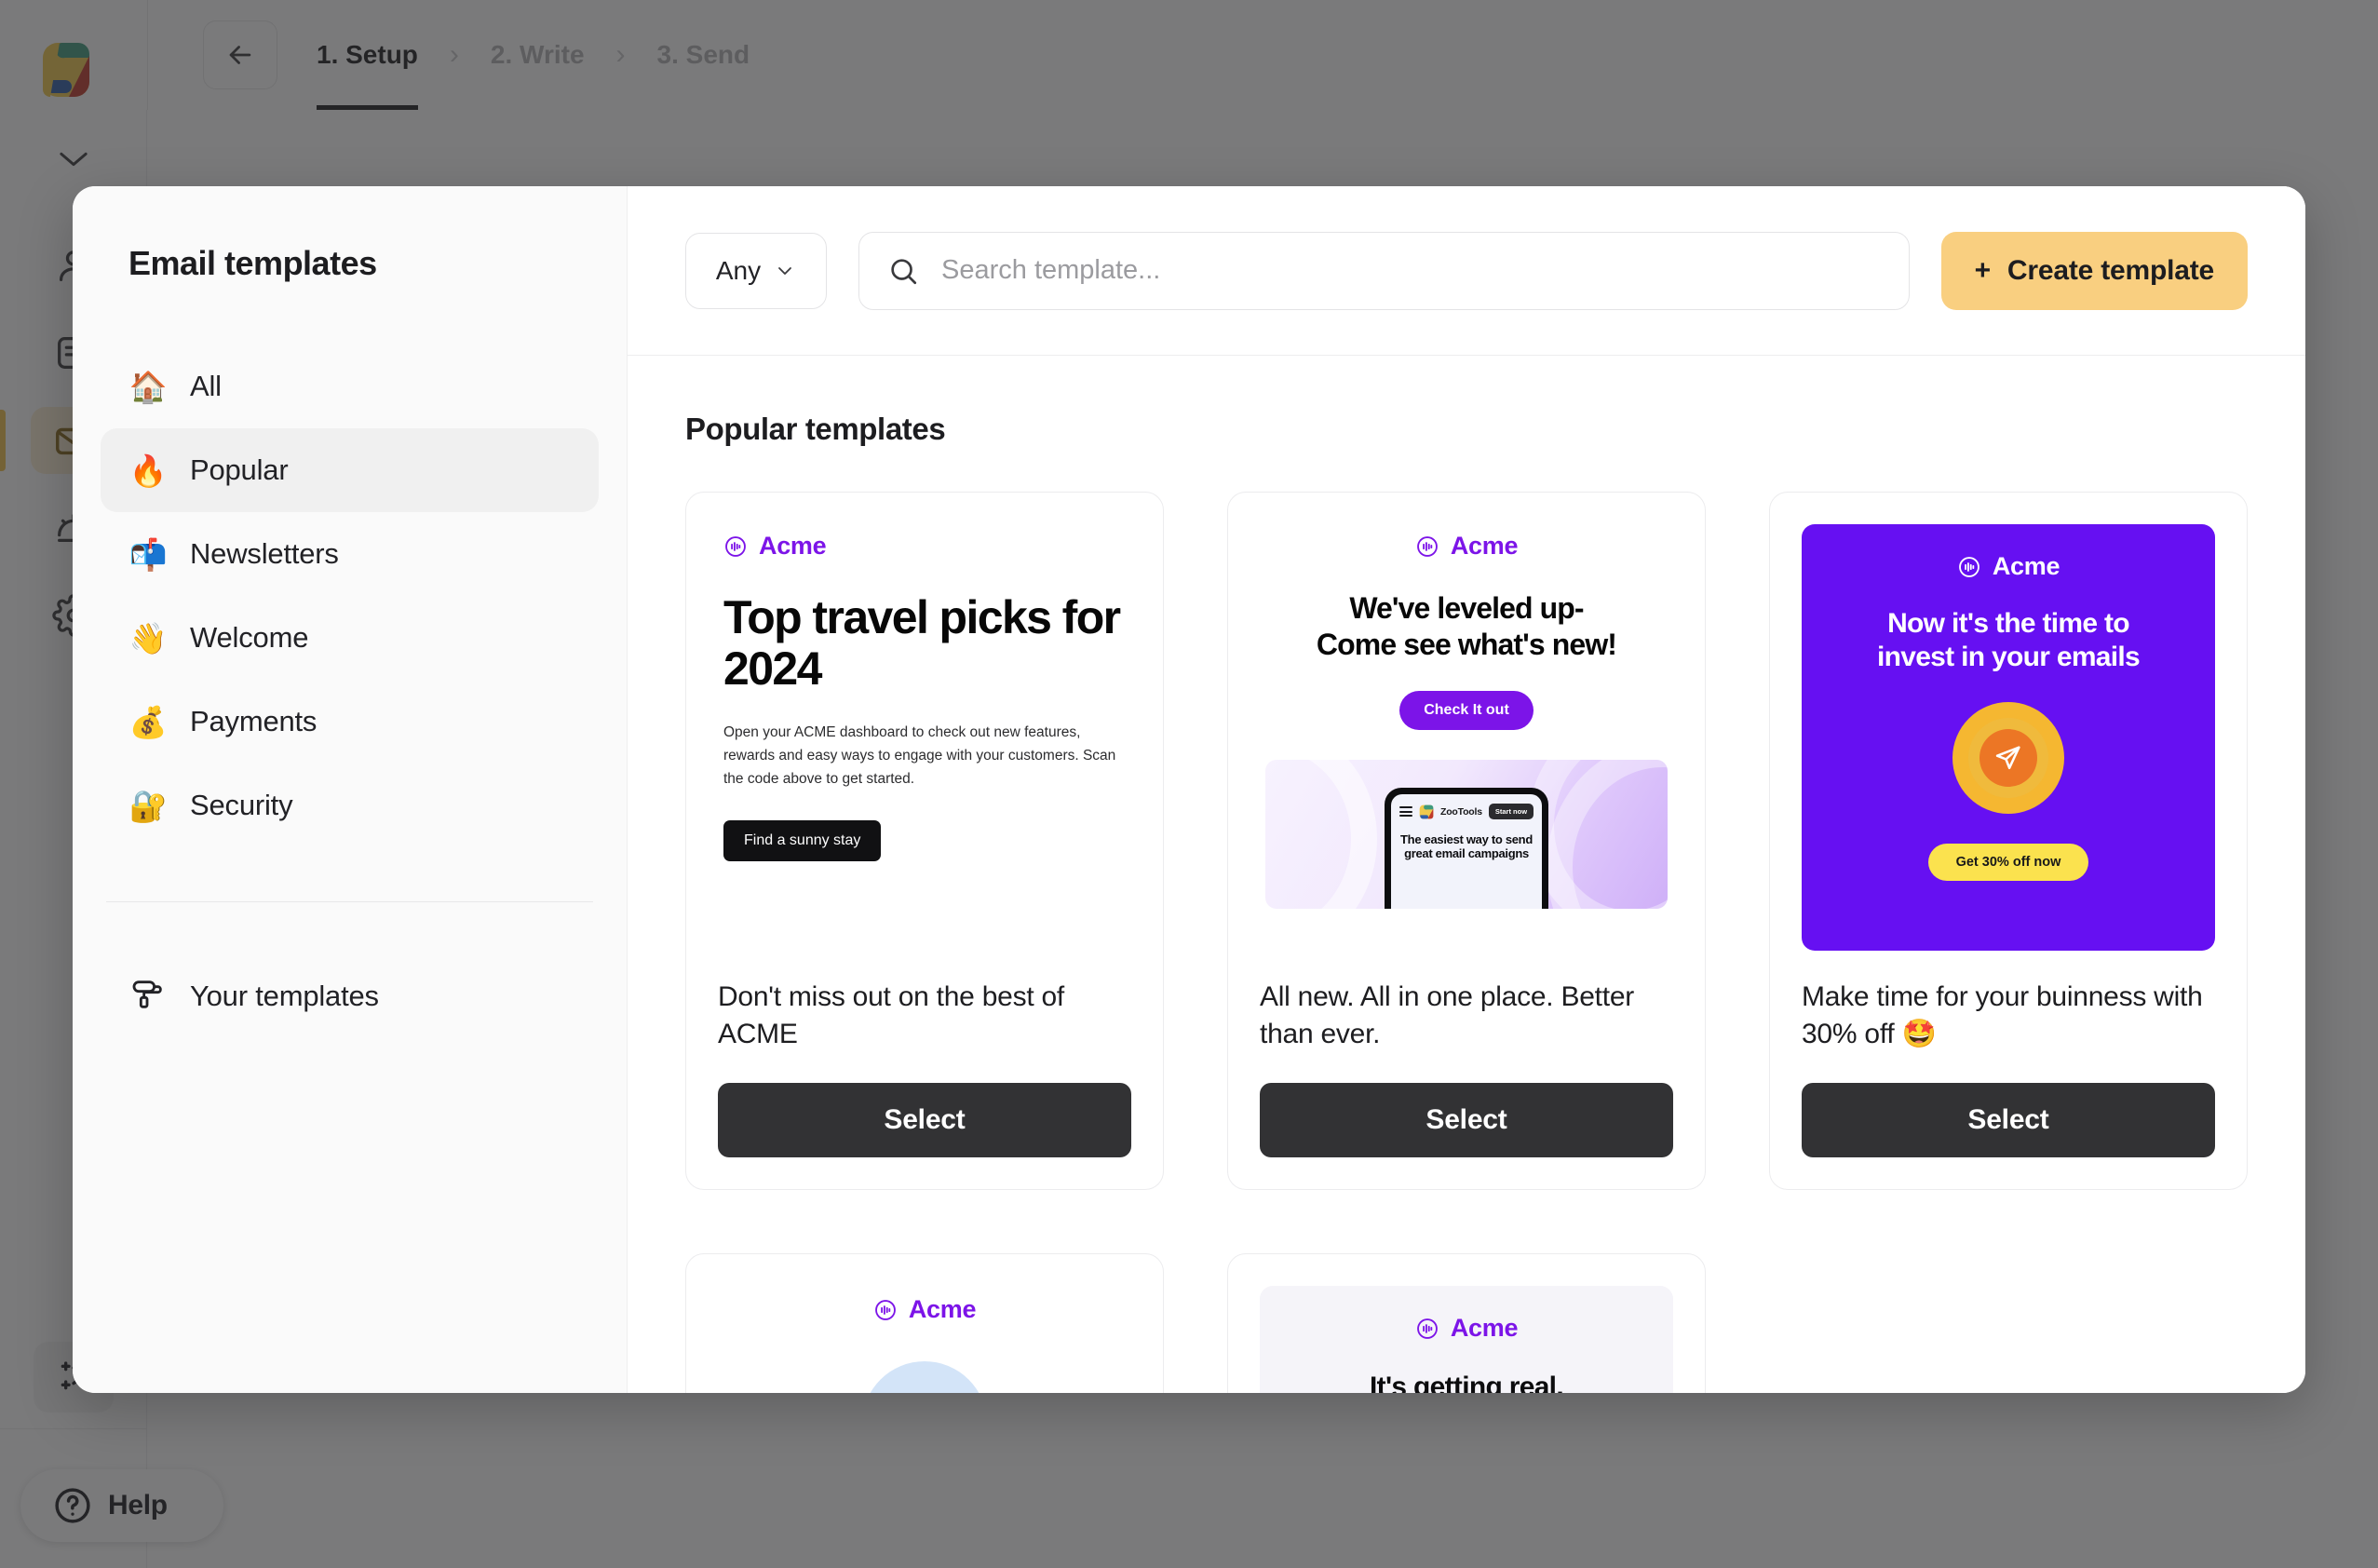 This screenshot has width=2378, height=1568. Describe the element at coordinates (264, 553) in the screenshot. I see `sidebar-item-label: Newsletters` at that location.